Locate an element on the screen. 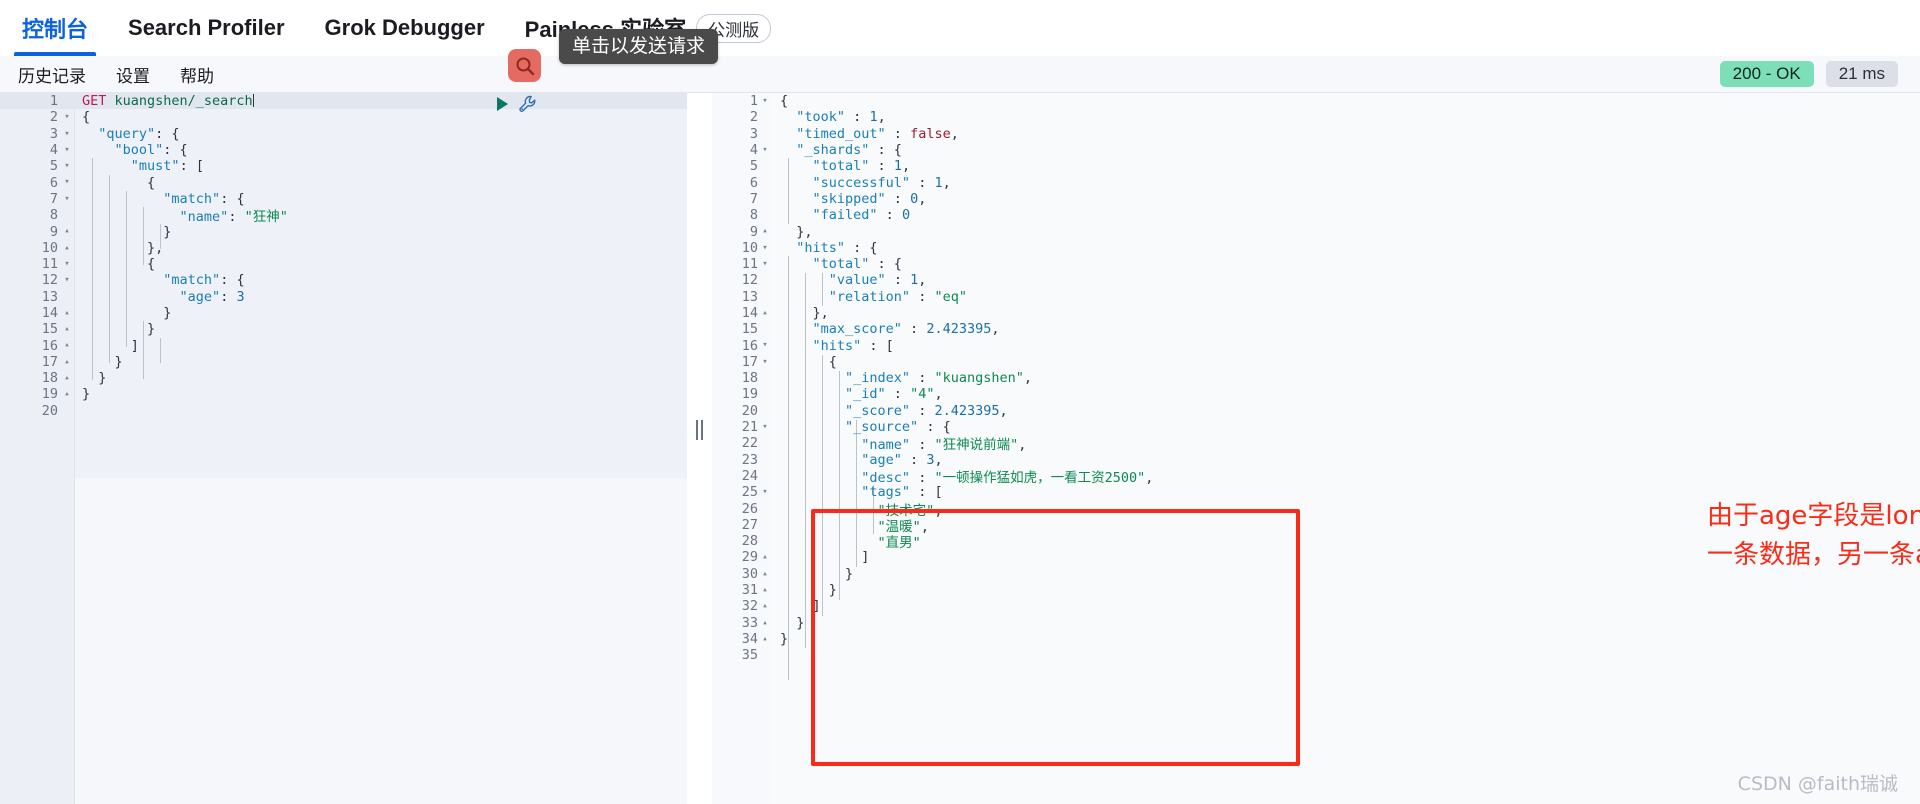 The width and height of the screenshot is (1920, 804). pane-splitter is located at coordinates (700, 448).